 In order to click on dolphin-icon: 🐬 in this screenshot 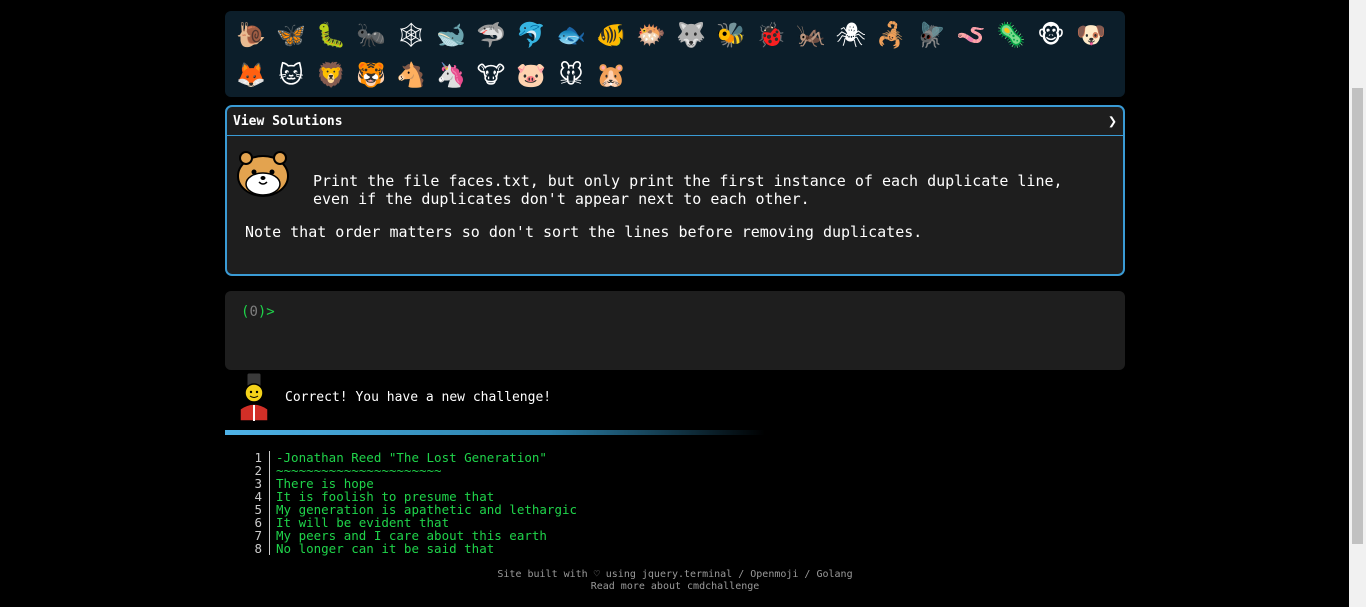, I will do `click(531, 35)`.